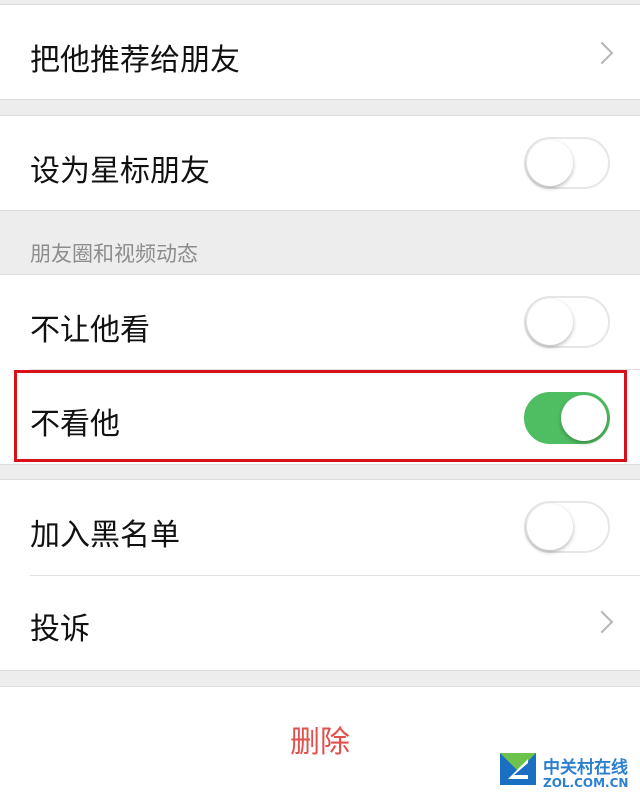 The image size is (640, 799). Describe the element at coordinates (518, 769) in the screenshot. I see `zol-logo-icon` at that location.